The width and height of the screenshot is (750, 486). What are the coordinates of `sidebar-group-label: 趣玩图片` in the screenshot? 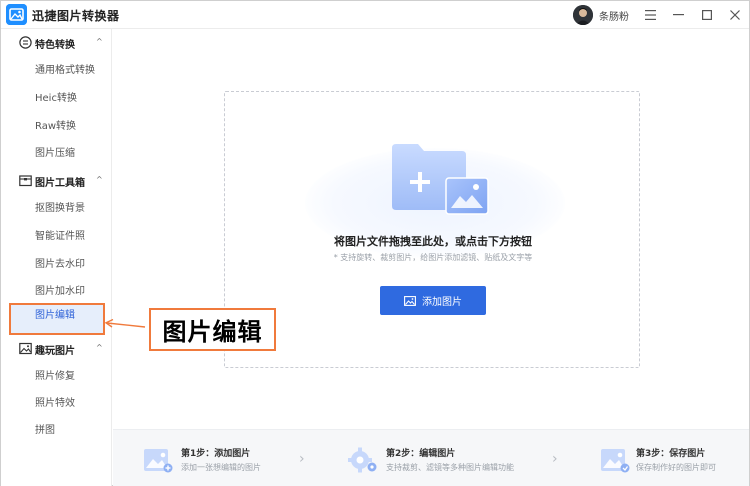 It's located at (55, 351).